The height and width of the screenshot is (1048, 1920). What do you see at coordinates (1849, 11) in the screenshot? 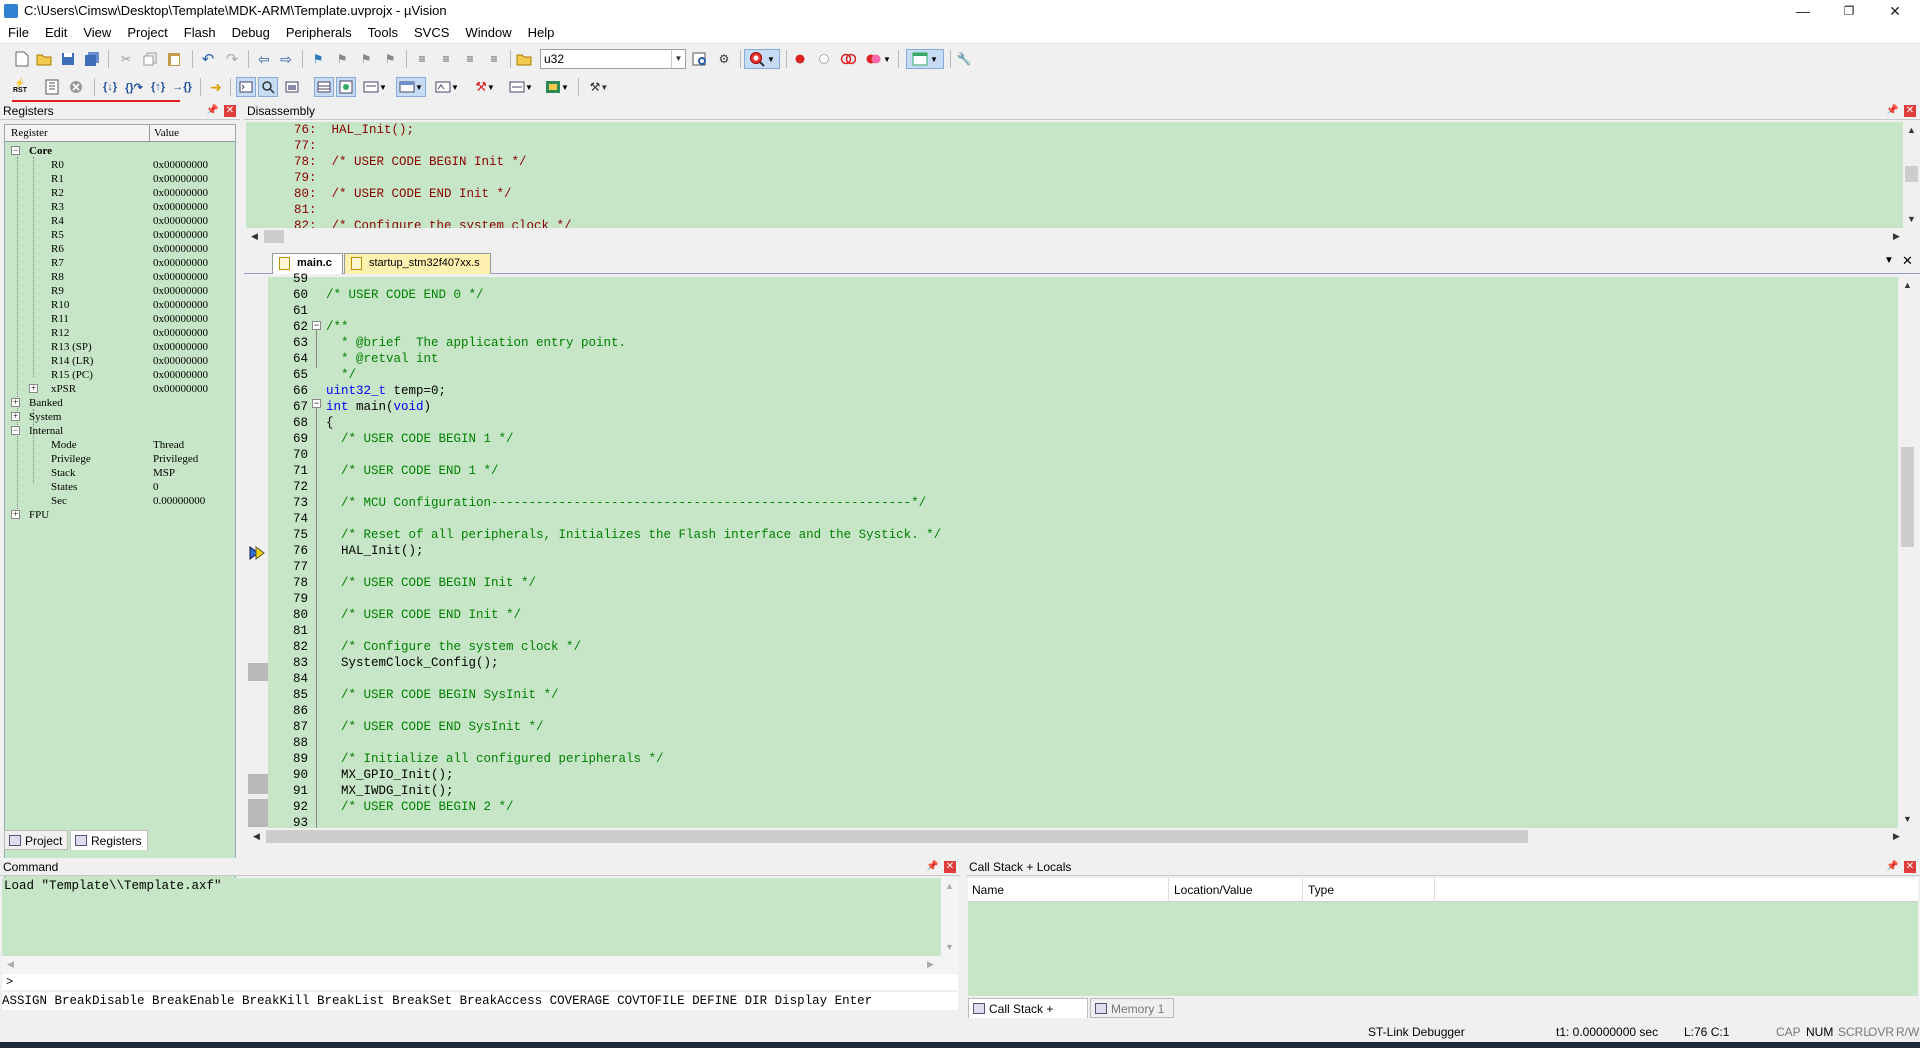
I see `restore-button: ❐` at bounding box center [1849, 11].